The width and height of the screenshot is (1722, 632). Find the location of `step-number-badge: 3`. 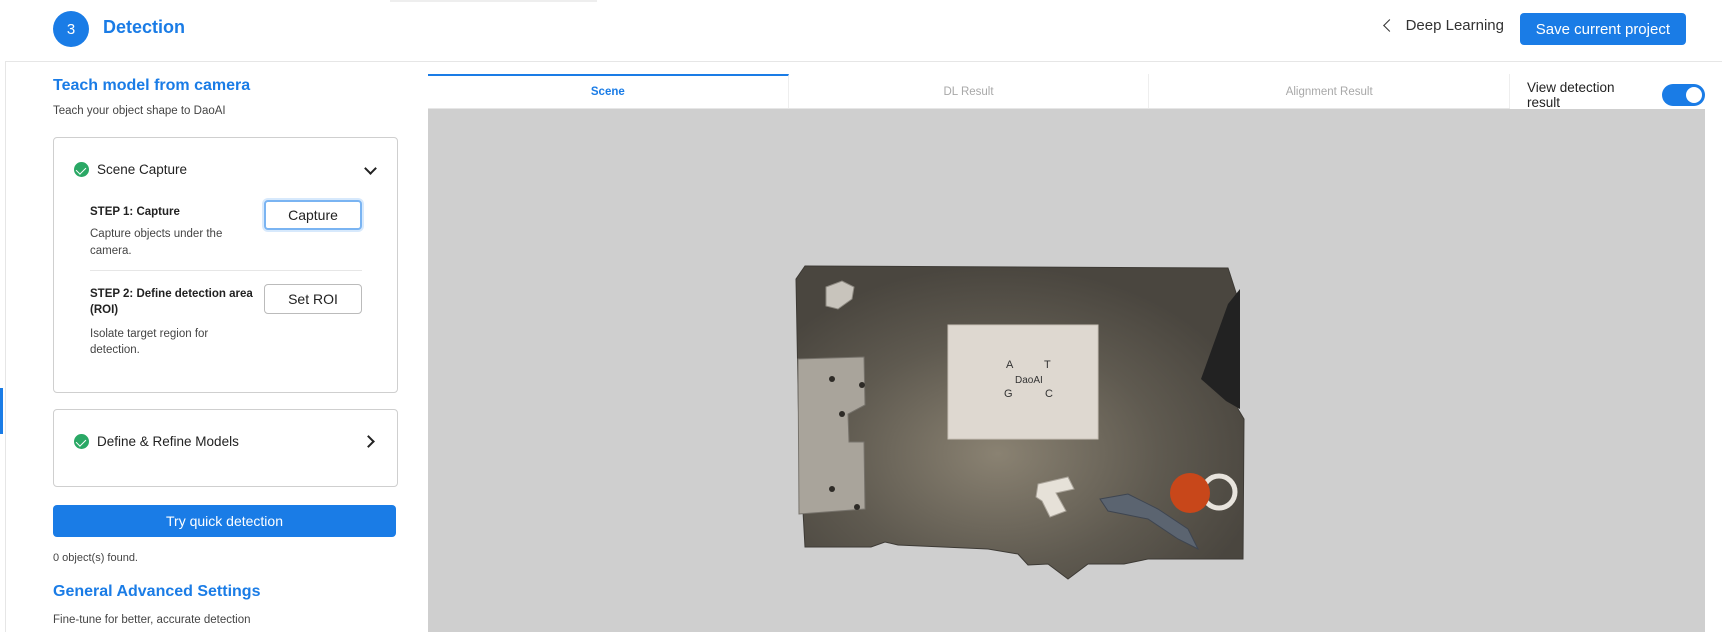

step-number-badge: 3 is located at coordinates (71, 29).